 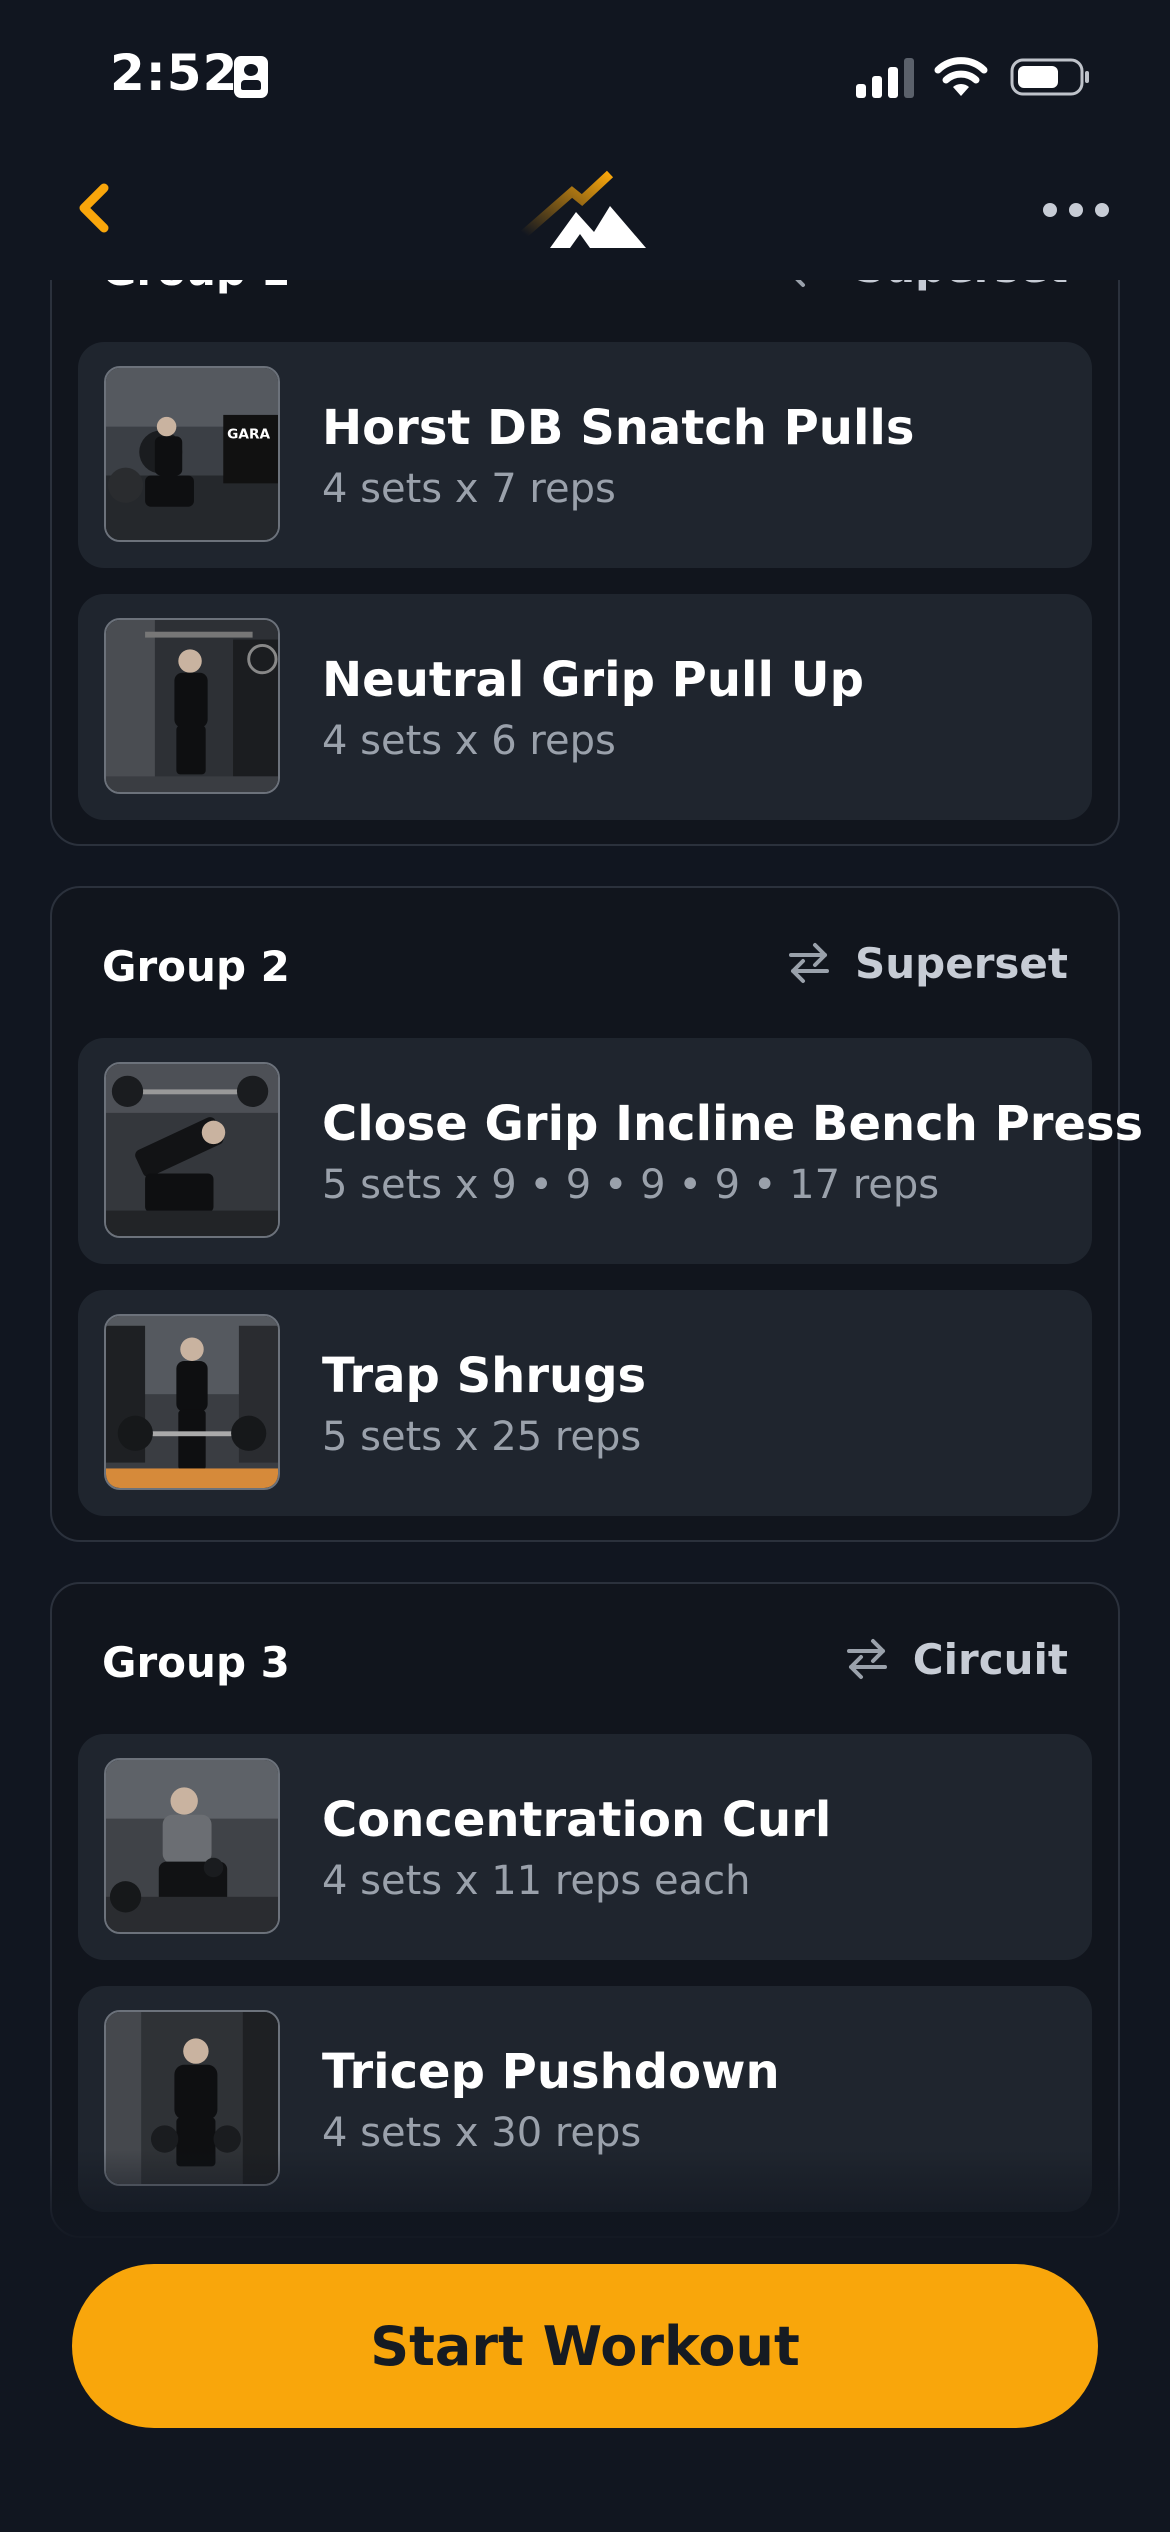 I want to click on exercise-card: Concentration Curl 4 sets x 11 reps each, so click(x=585, y=1847).